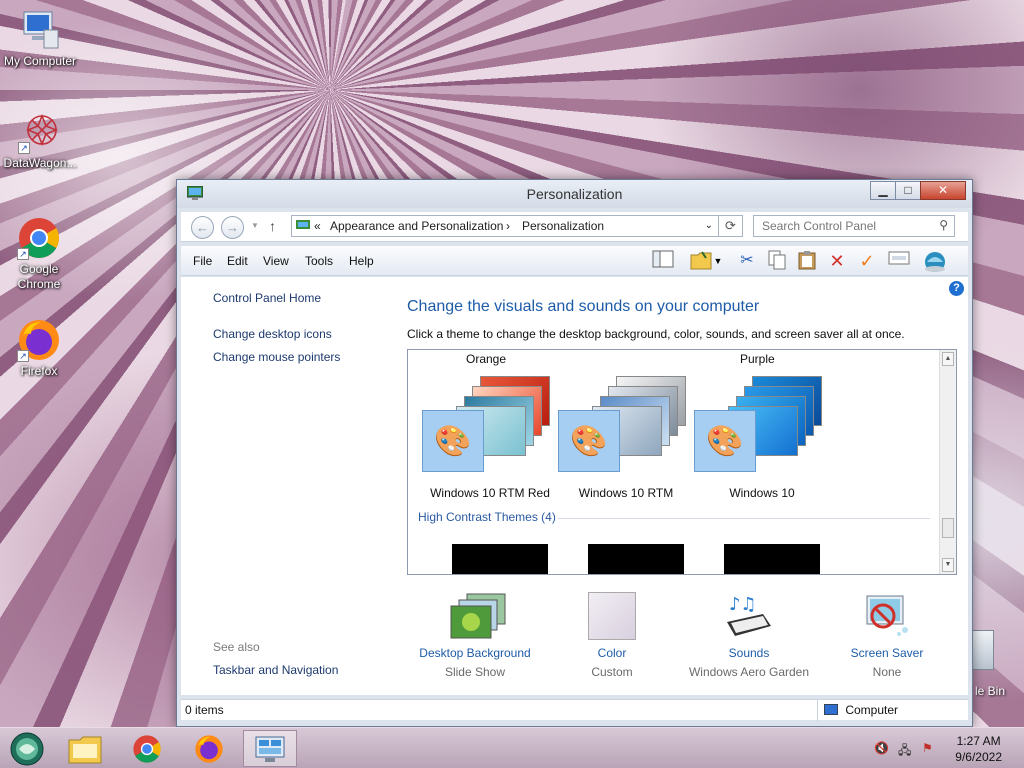  Describe the element at coordinates (807, 261) in the screenshot. I see `paste-icon` at that location.